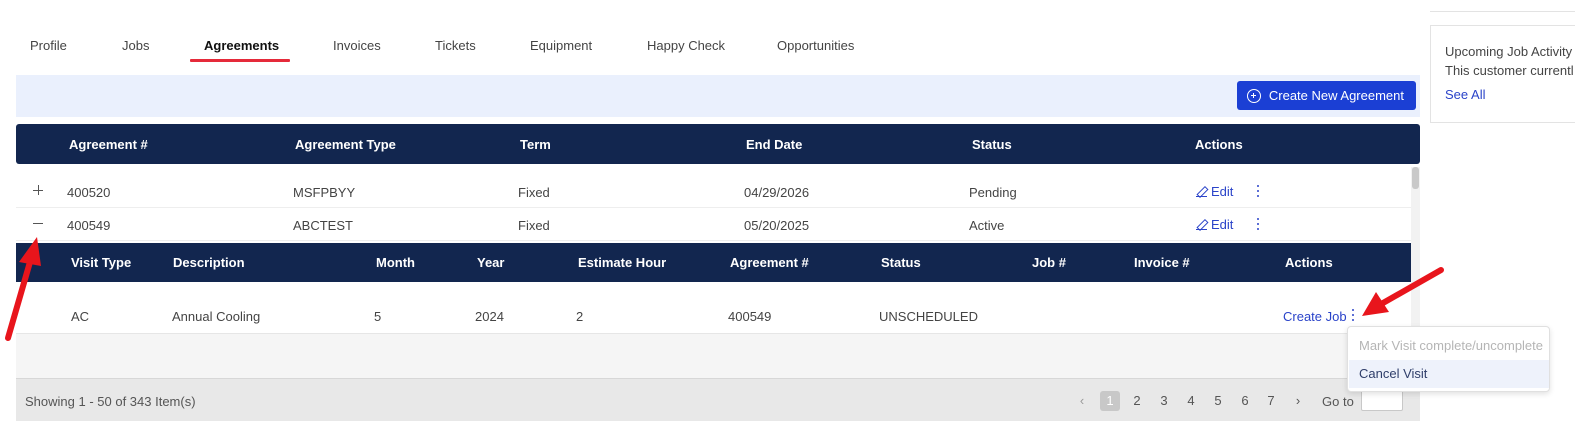  What do you see at coordinates (1271, 401) in the screenshot?
I see `page-7: 7` at bounding box center [1271, 401].